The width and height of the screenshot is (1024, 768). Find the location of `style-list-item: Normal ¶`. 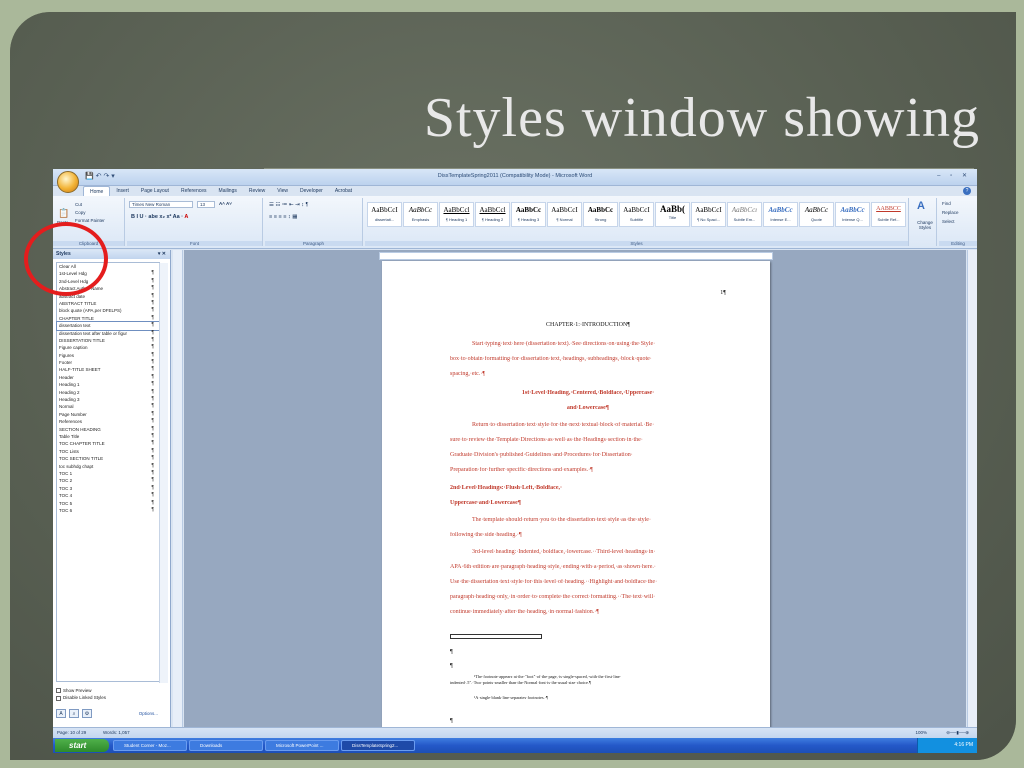

style-list-item: Normal ¶ is located at coordinates (108, 406).